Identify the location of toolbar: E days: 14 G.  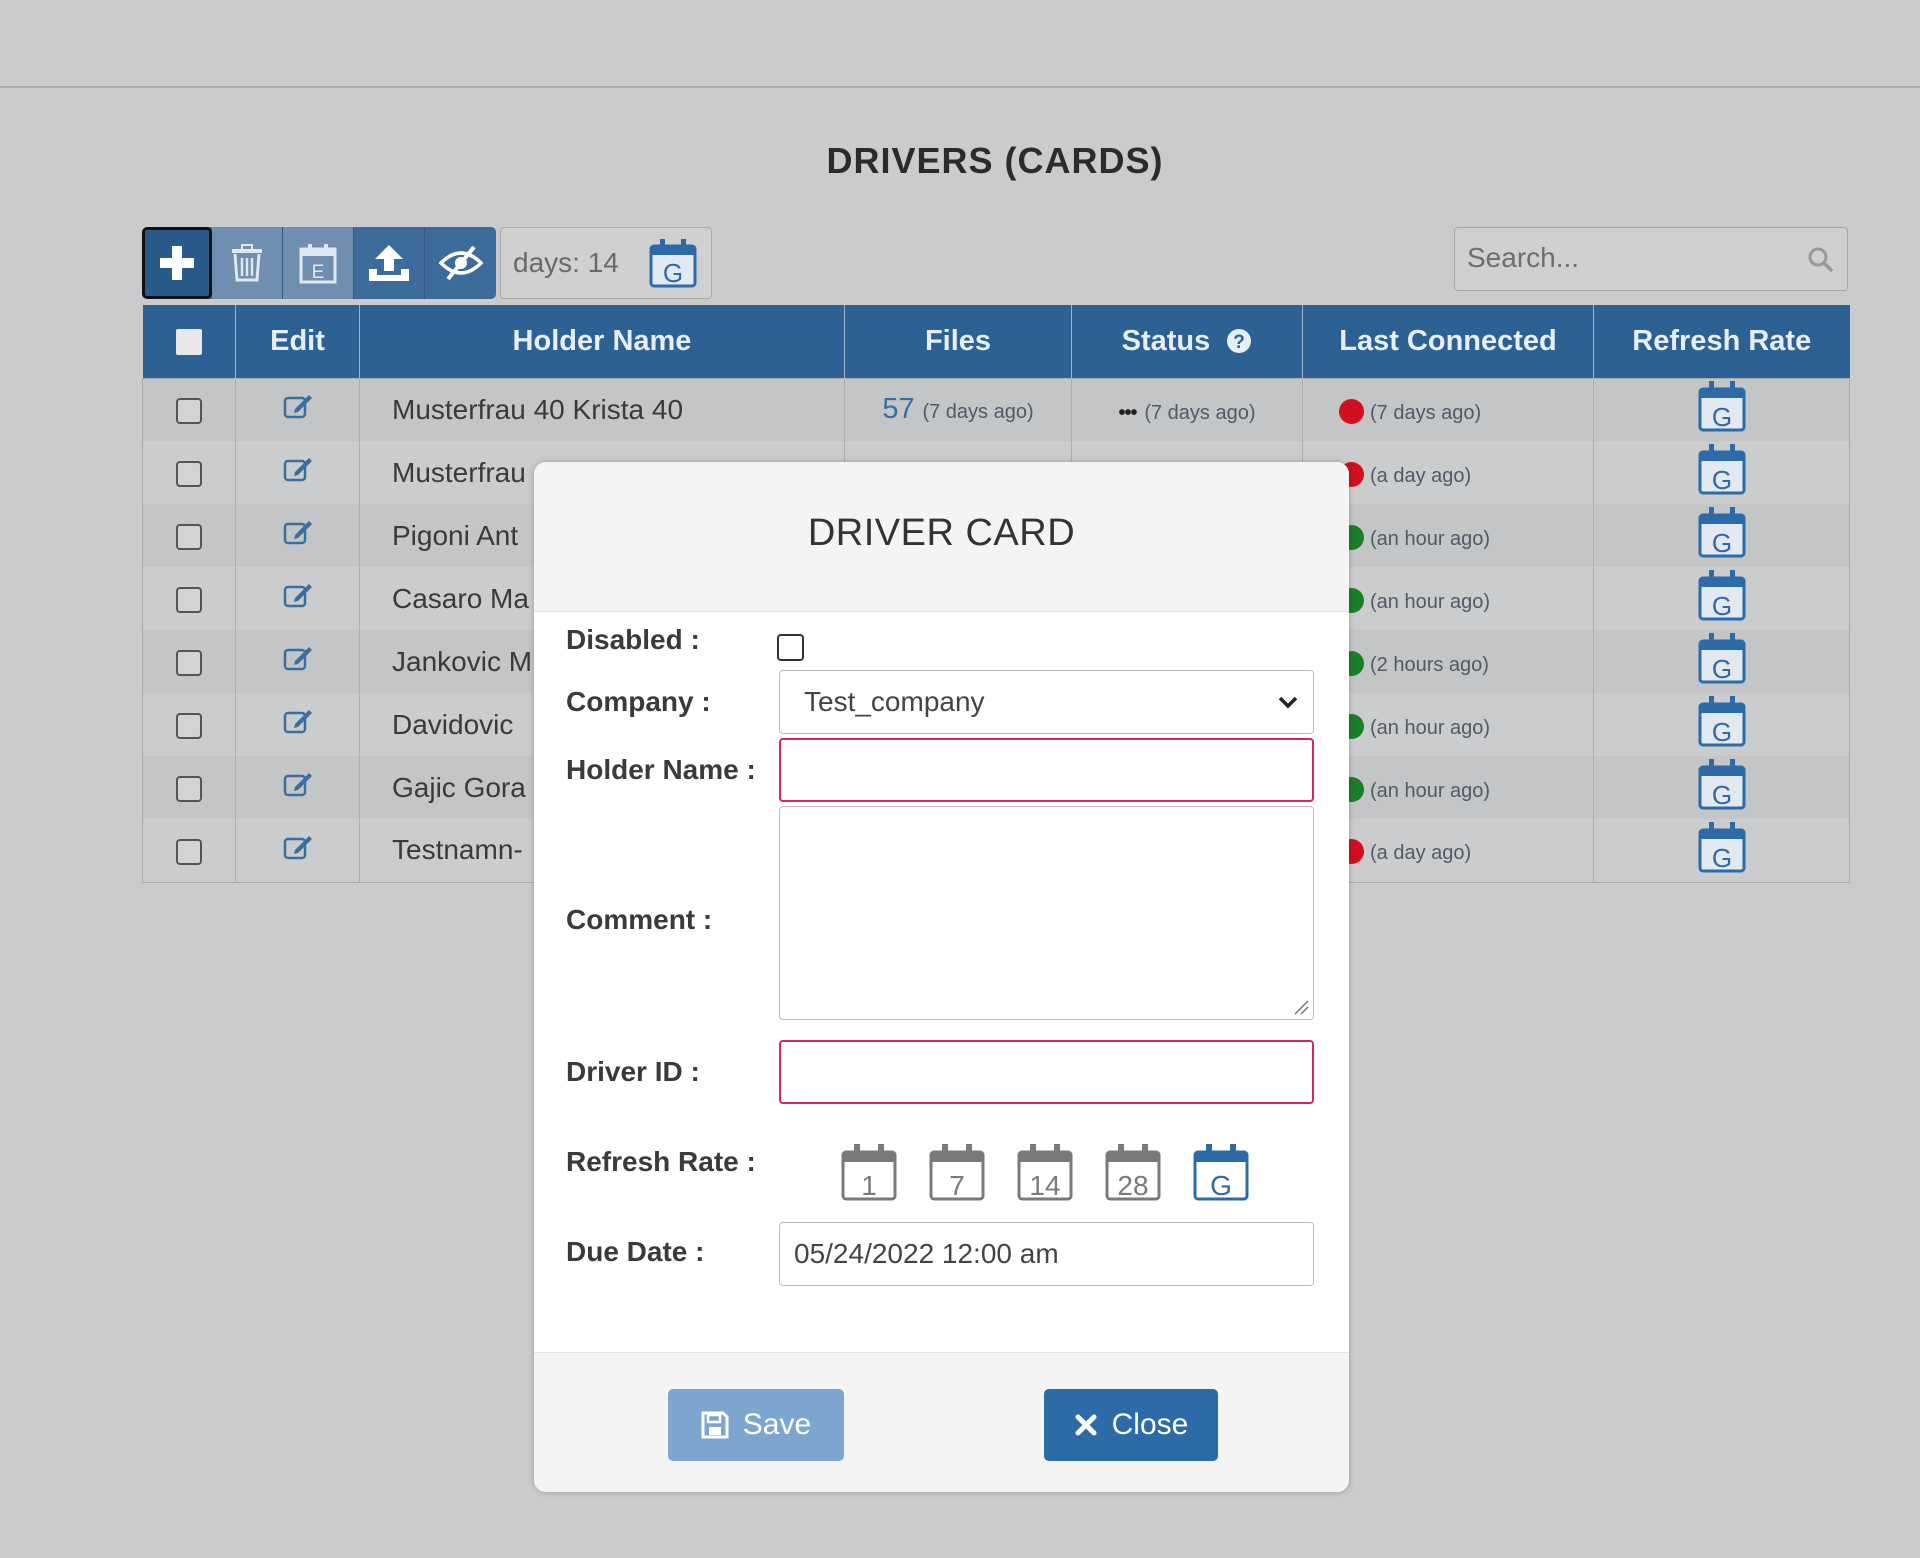
(427, 263).